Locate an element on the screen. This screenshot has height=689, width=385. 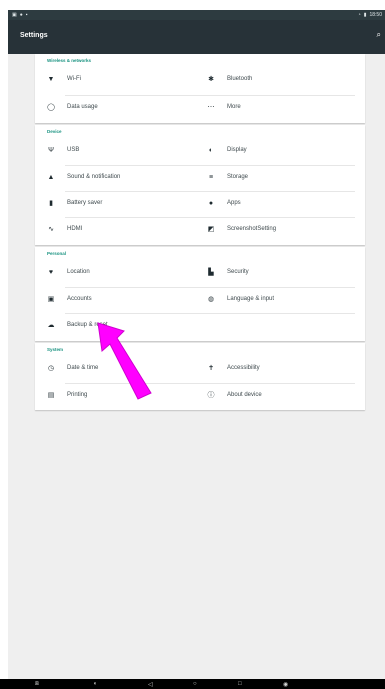
screenshot-icon: ◩ is located at coordinates (211, 229).